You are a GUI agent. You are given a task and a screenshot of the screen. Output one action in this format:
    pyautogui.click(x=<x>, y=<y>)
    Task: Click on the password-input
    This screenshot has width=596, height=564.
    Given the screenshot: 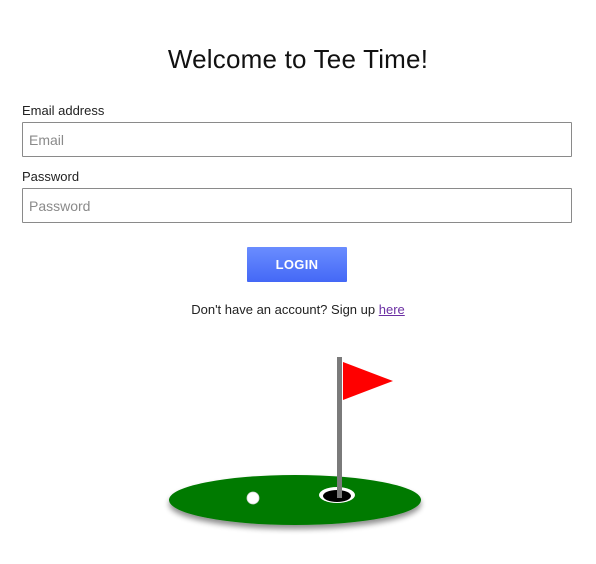 What is the action you would take?
    pyautogui.click(x=297, y=205)
    